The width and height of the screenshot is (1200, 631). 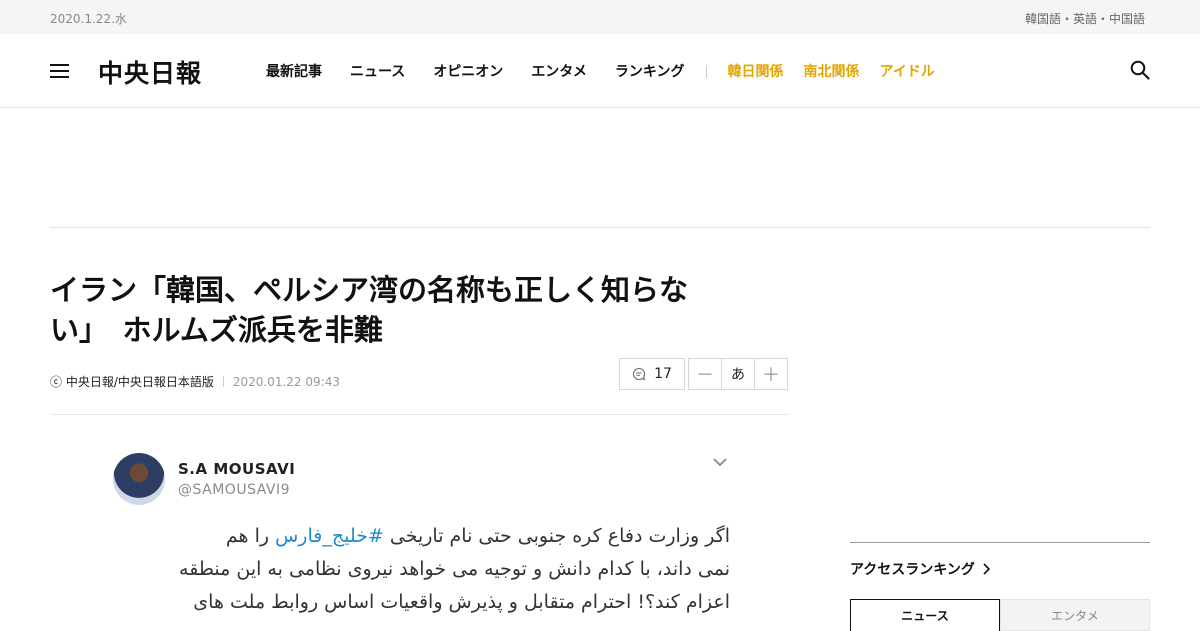 What do you see at coordinates (650, 71) in the screenshot?
I see `nav-item-ranking: ランキング` at bounding box center [650, 71].